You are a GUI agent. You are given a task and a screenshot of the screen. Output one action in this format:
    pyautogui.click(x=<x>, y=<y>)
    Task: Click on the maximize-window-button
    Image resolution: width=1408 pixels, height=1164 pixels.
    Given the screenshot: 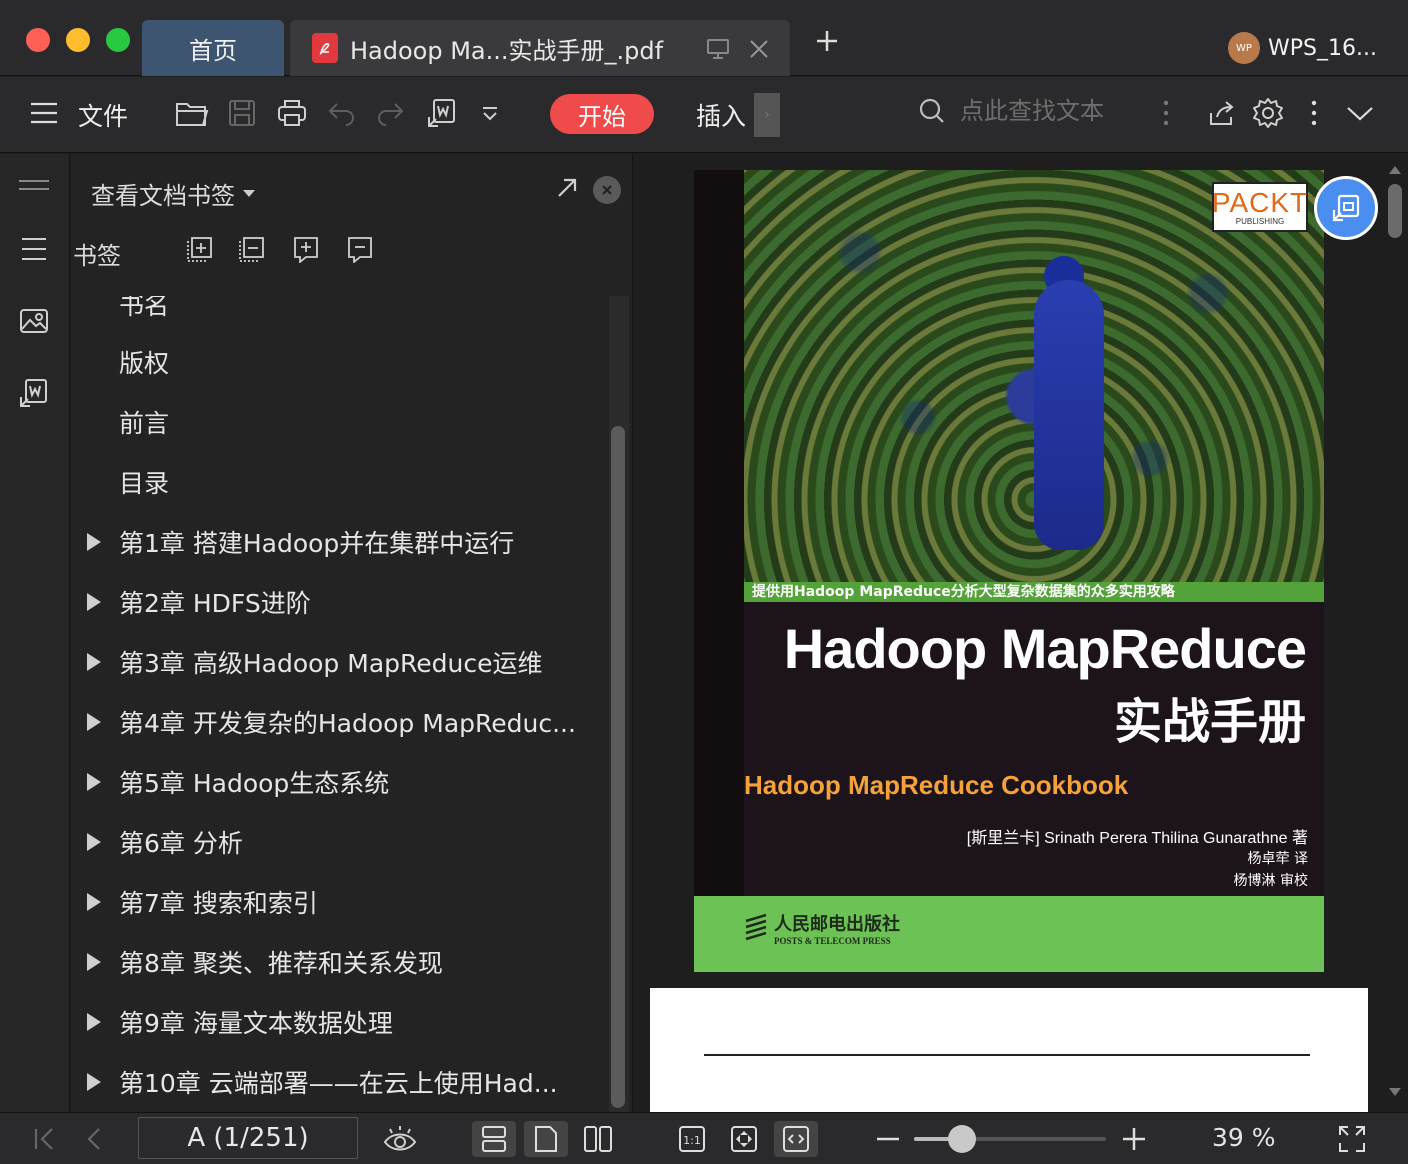 What is the action you would take?
    pyautogui.click(x=118, y=40)
    